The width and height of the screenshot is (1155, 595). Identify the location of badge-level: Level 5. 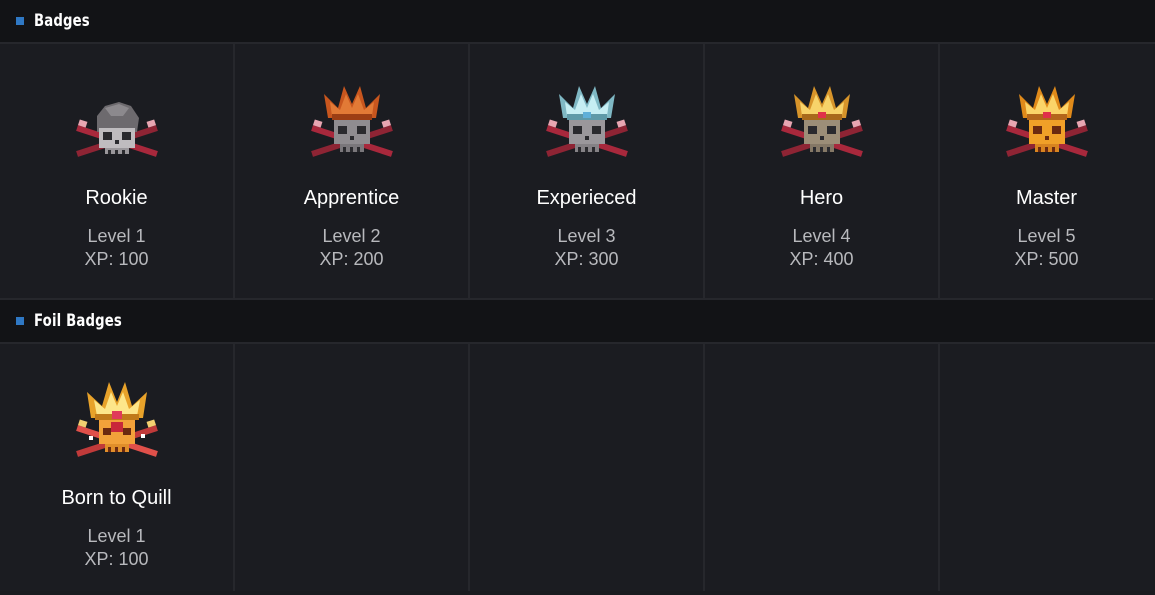
(1046, 236).